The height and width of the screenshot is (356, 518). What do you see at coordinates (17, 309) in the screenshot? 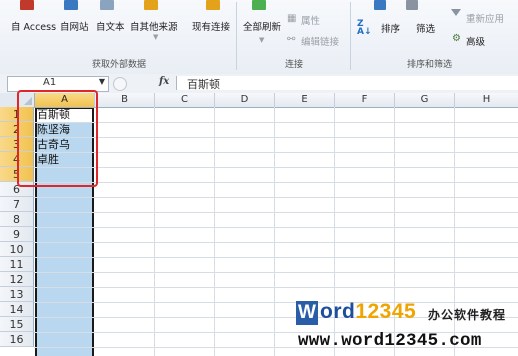
I see `row-header-14: 14` at bounding box center [17, 309].